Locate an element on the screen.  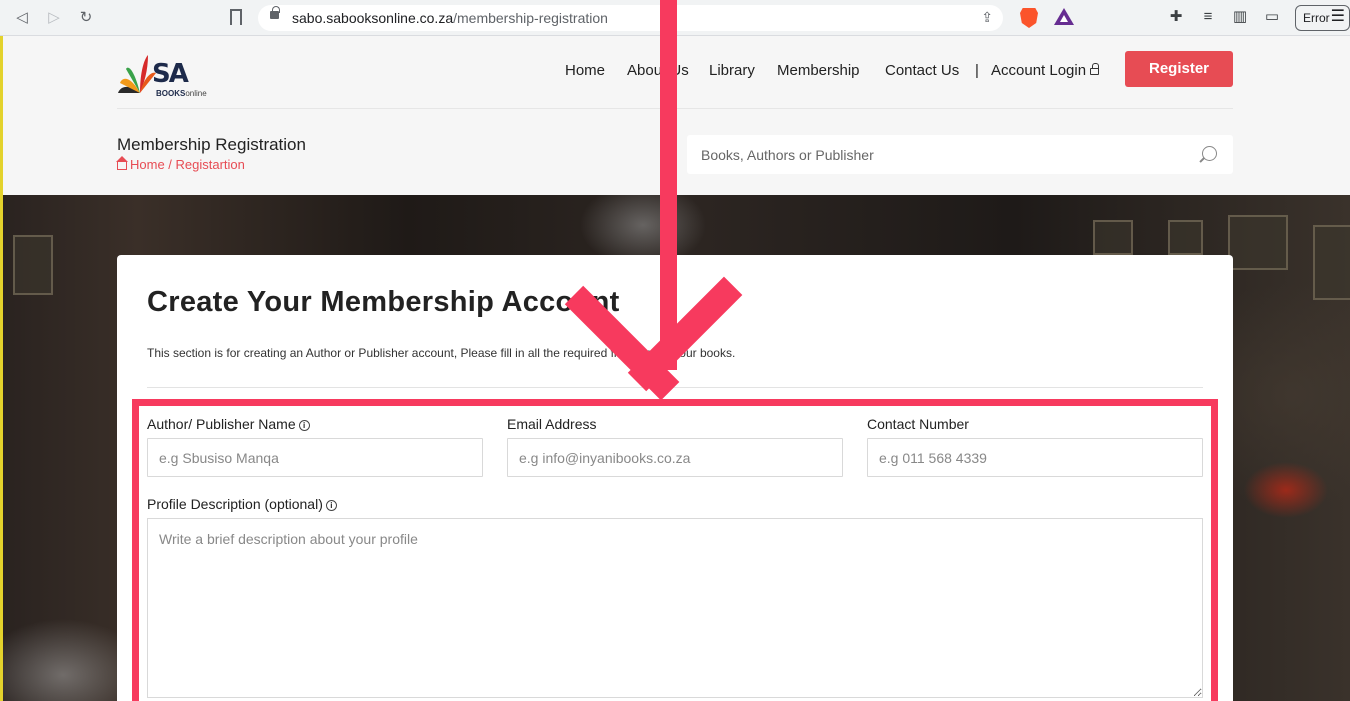
nav-account-login: Account Login is located at coordinates (1045, 70).